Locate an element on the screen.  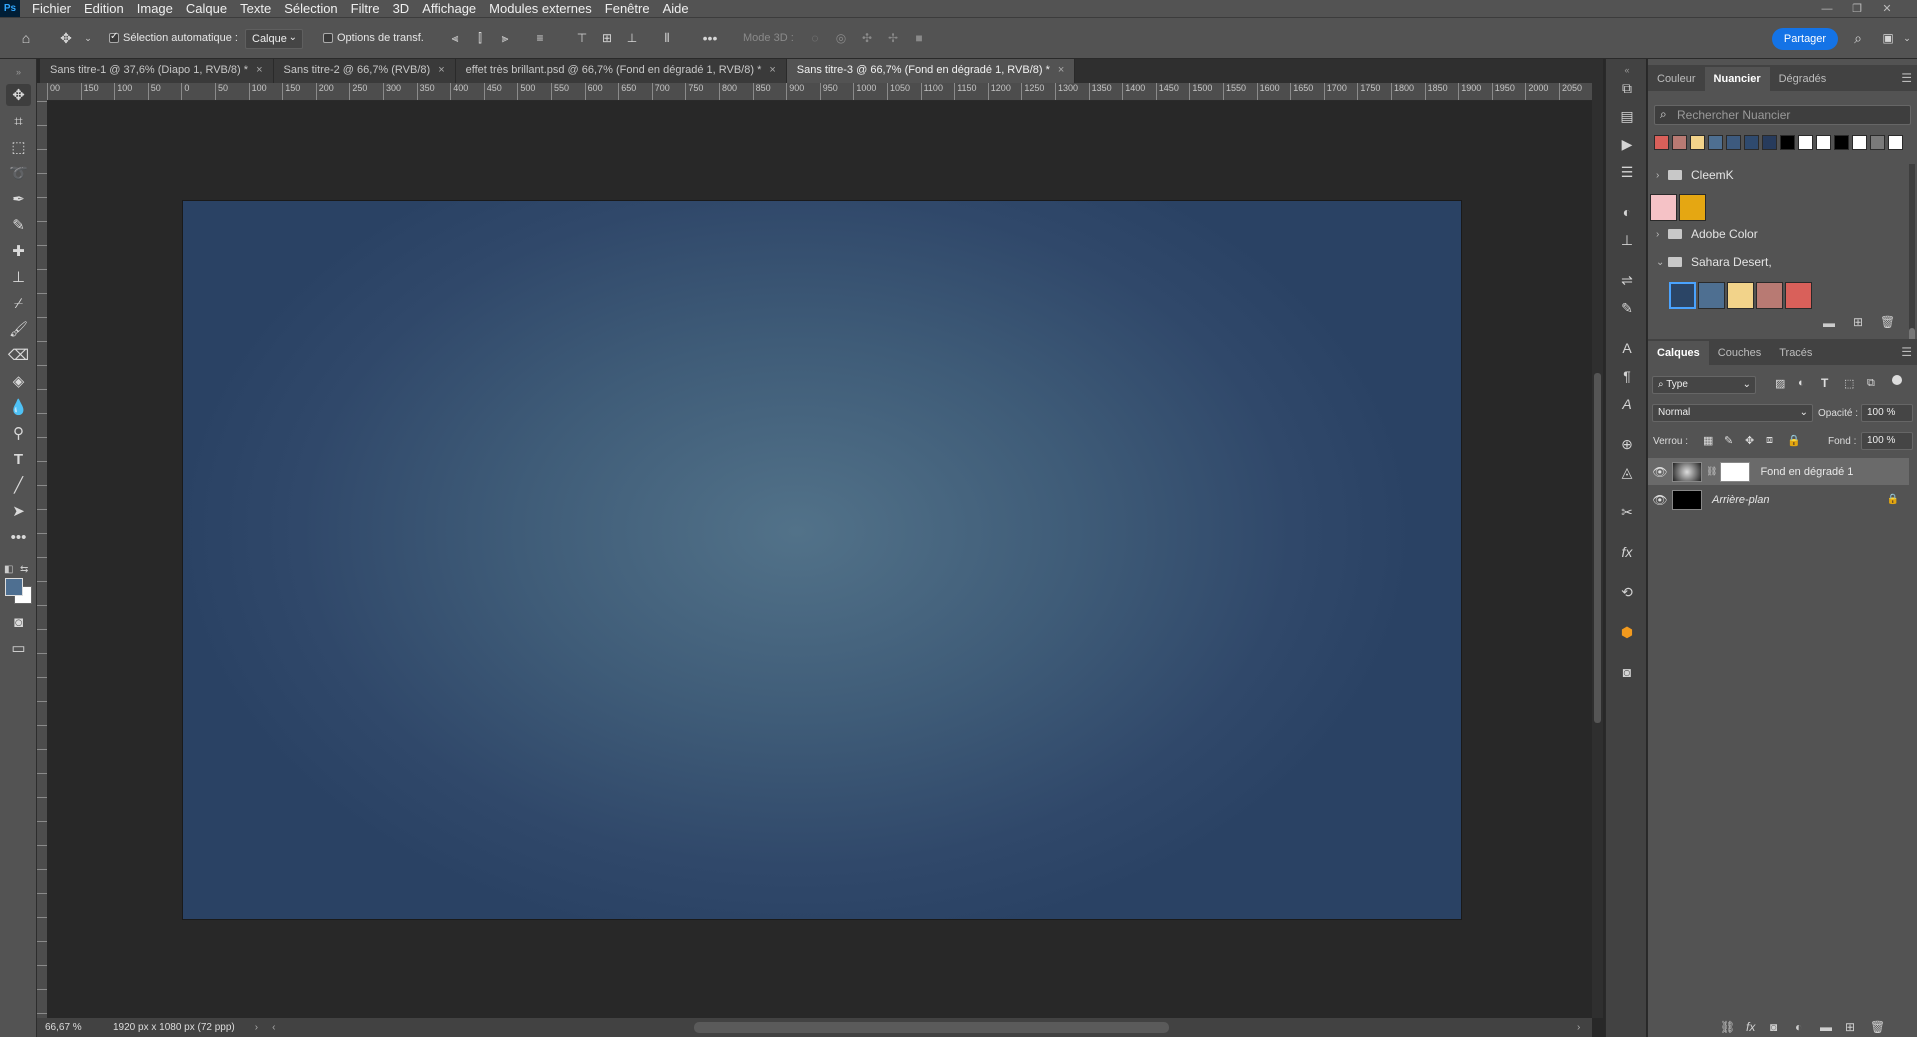
marquee-tool-icon: ⬚ is located at coordinates (18, 147).